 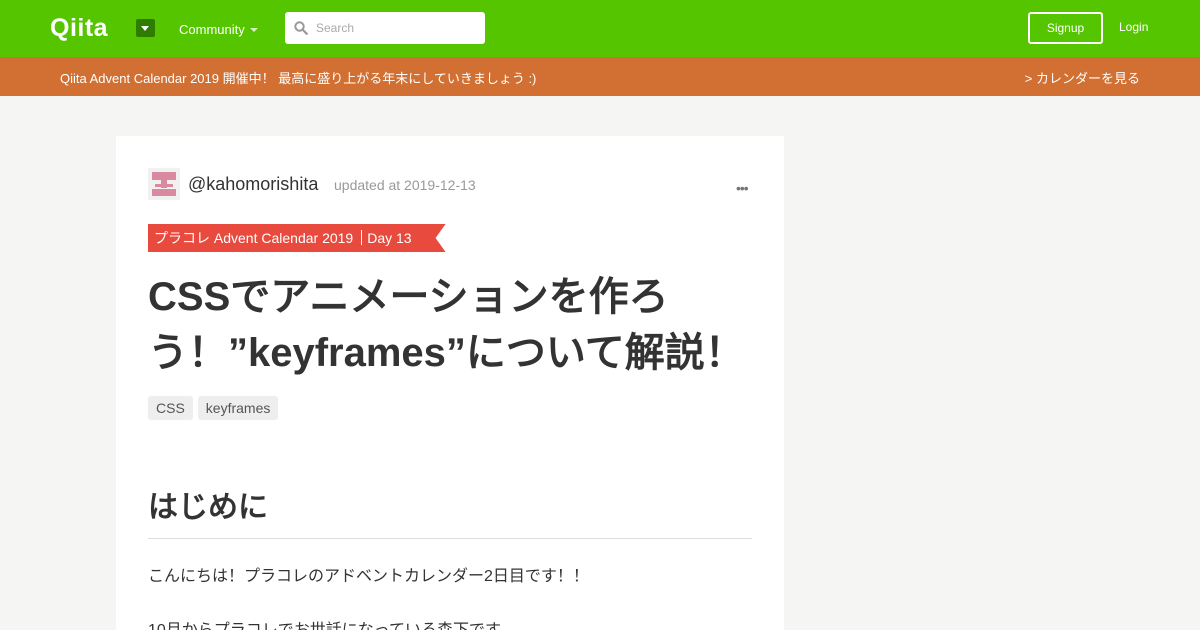 I want to click on search-icon, so click(x=301, y=28).